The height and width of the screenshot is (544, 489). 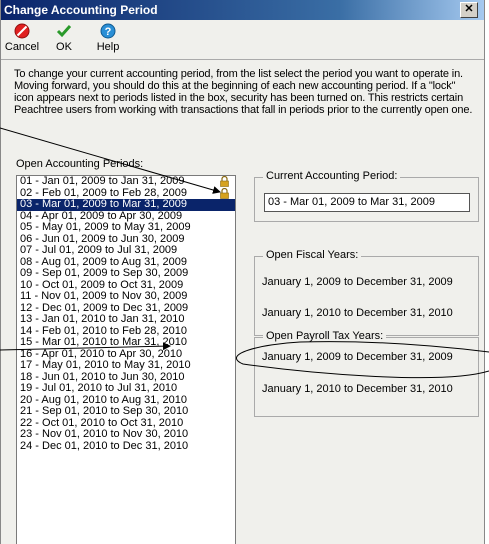 I want to click on lock-callout-arrow, so click(x=110, y=160).